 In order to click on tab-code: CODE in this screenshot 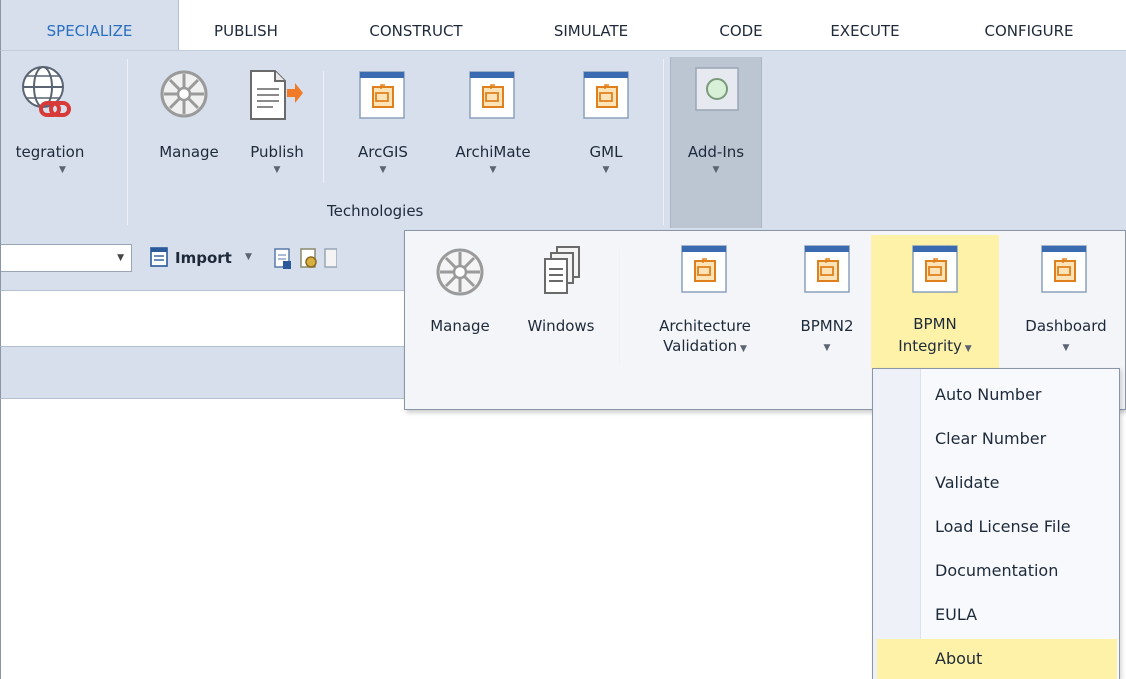, I will do `click(741, 25)`.